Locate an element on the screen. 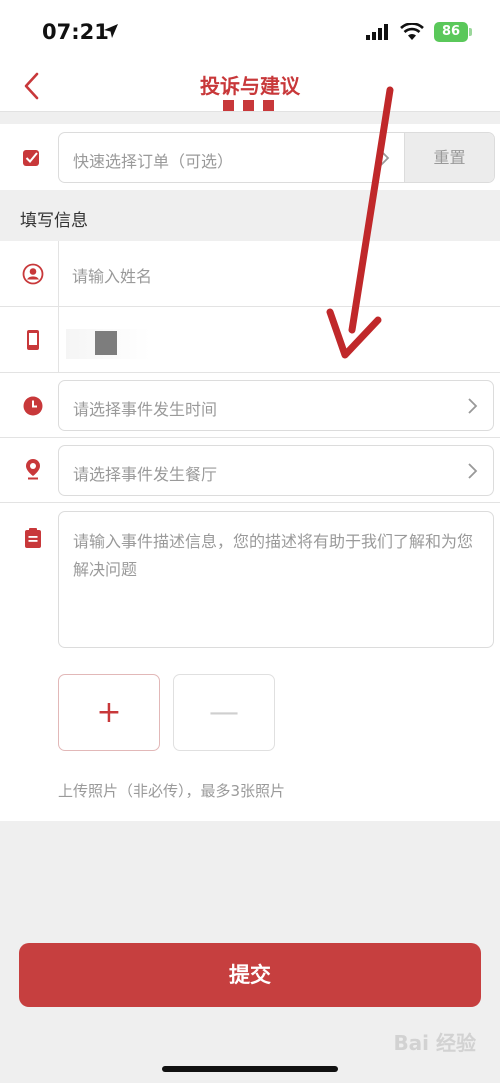  add-photo-button: + is located at coordinates (109, 712).